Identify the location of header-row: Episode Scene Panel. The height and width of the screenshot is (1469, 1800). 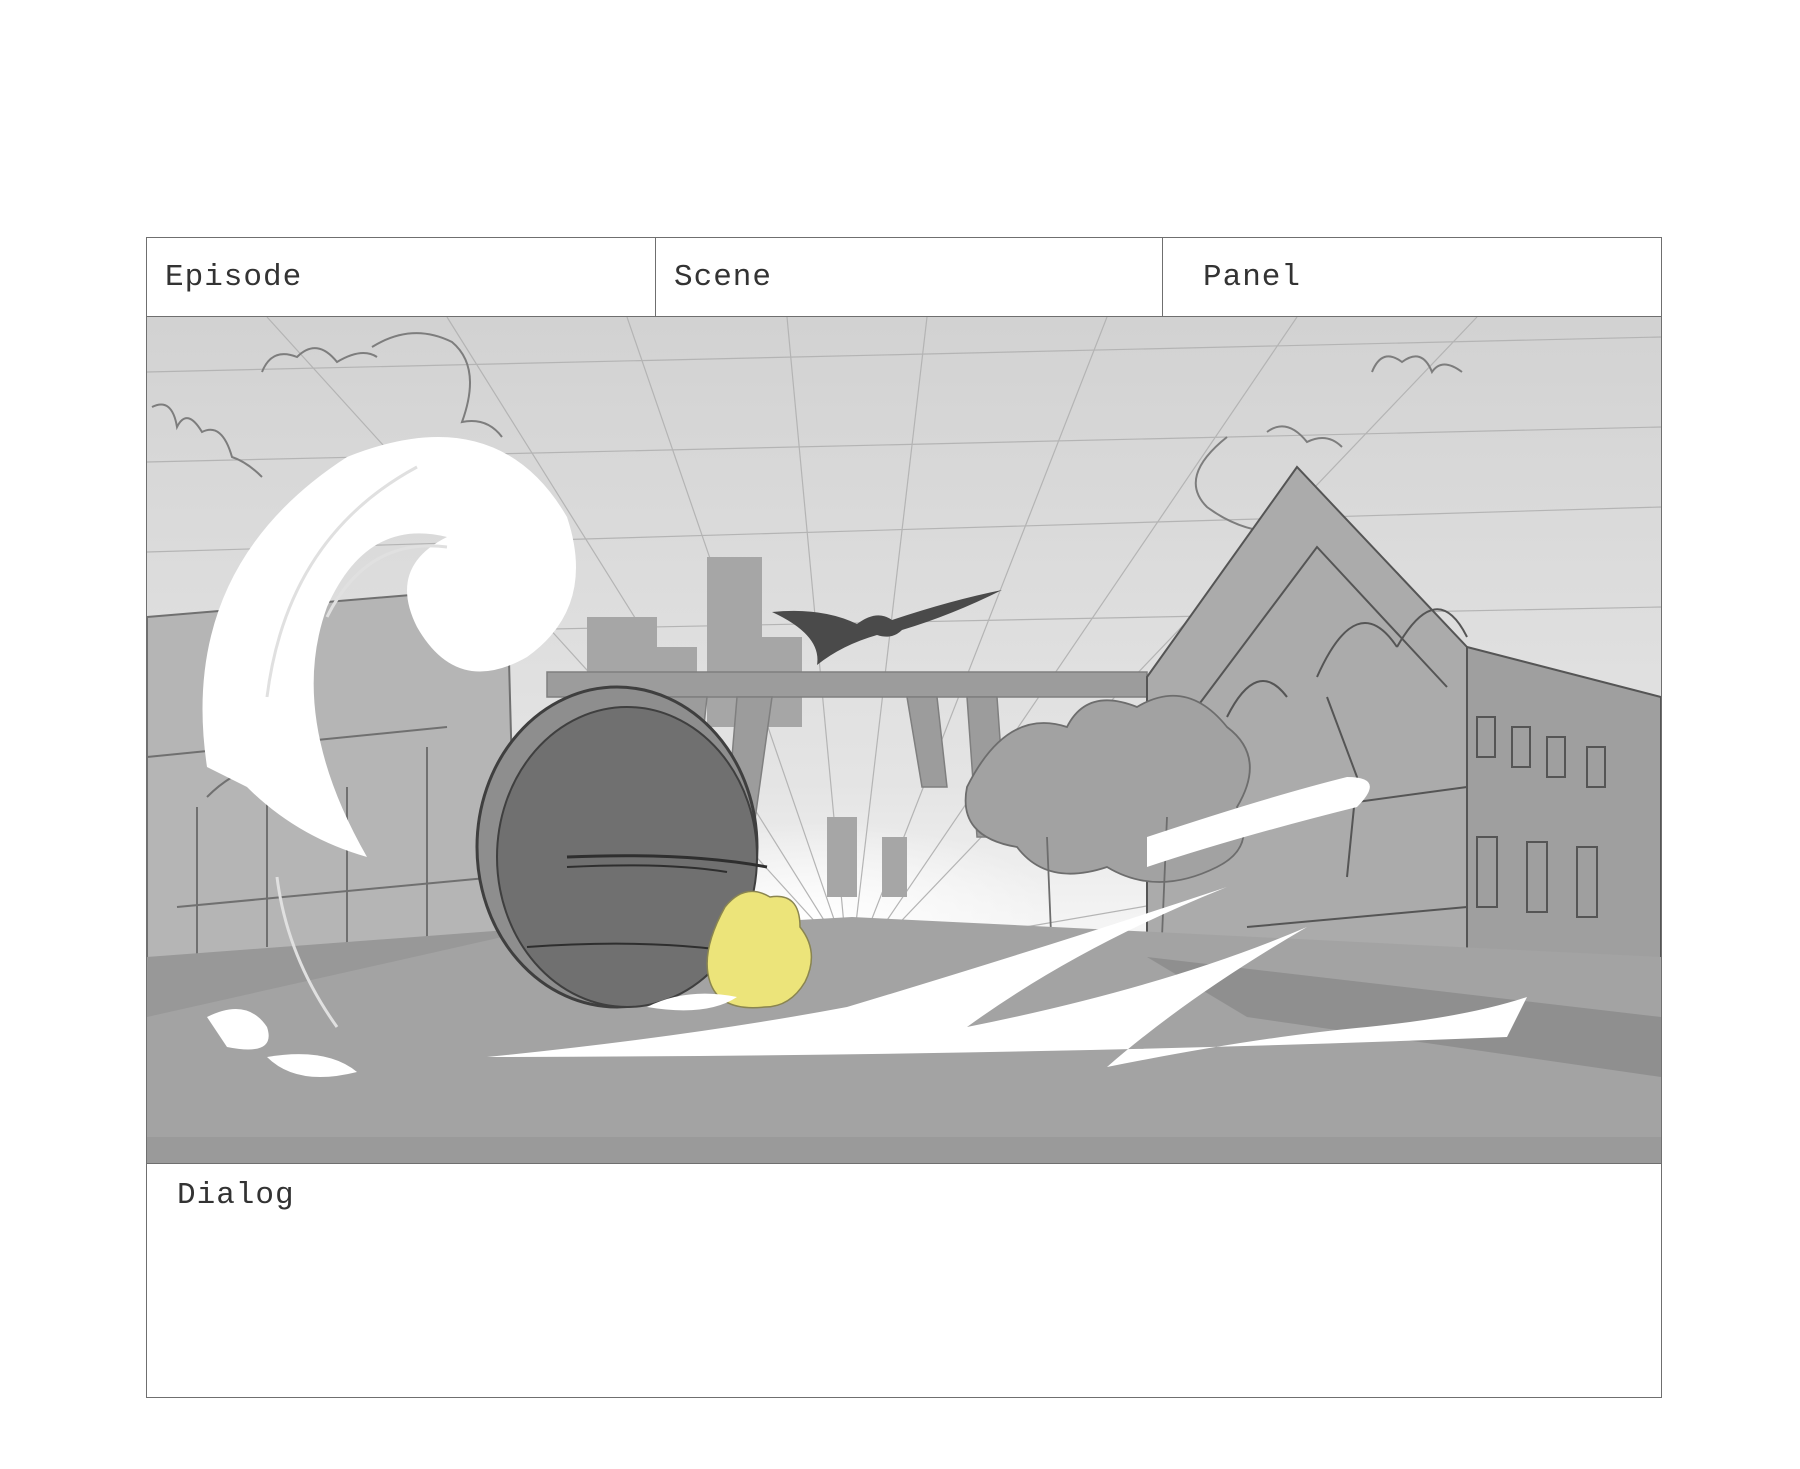
(904, 277).